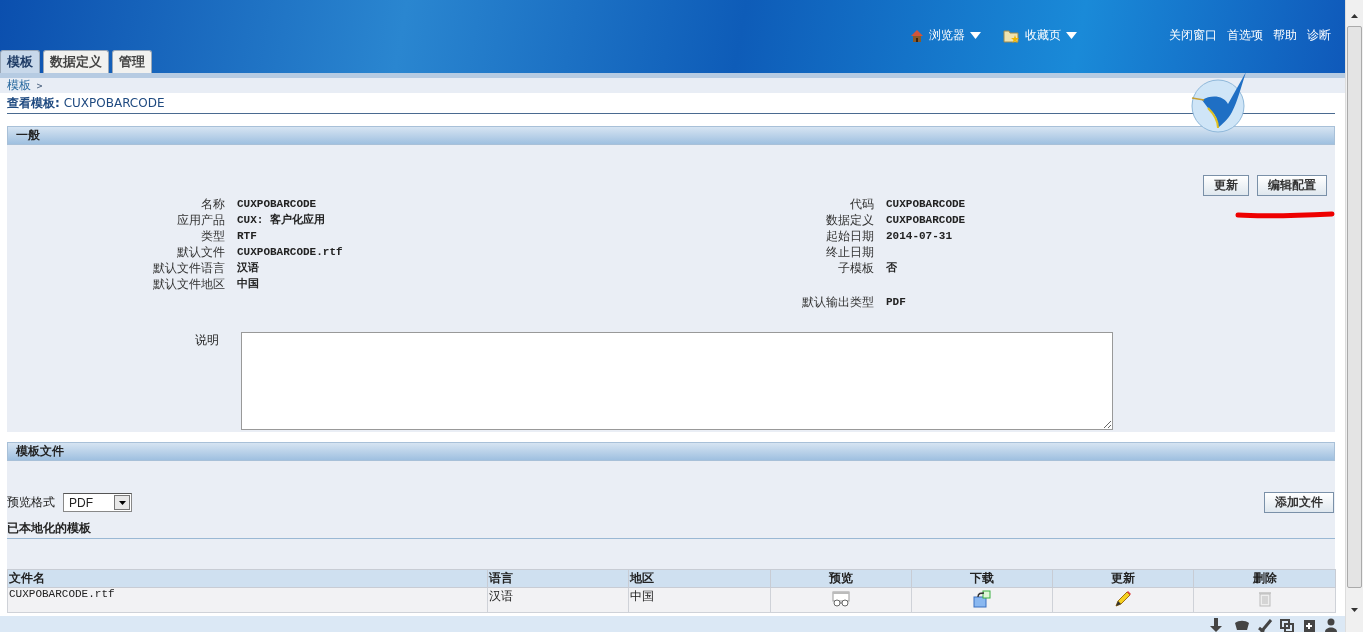 The height and width of the screenshot is (632, 1363). I want to click on scrollbar-thumb, so click(1354, 307).